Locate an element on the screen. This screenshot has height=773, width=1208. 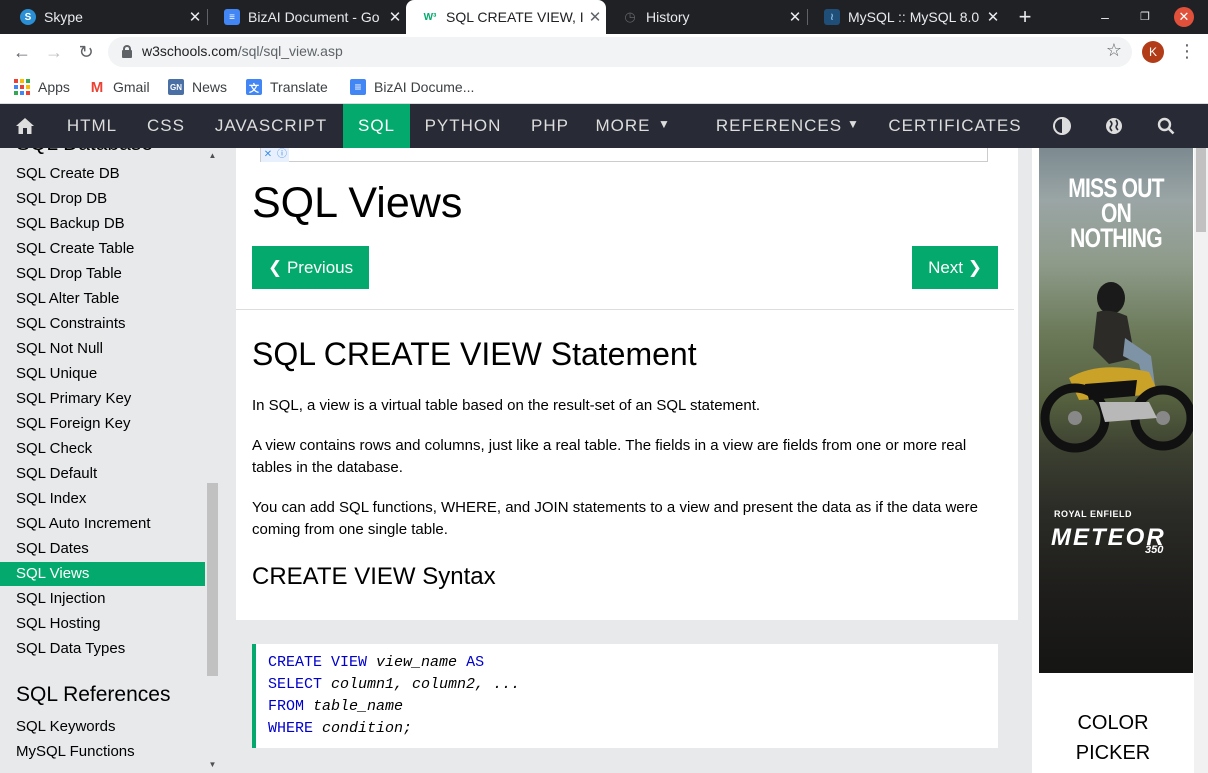
bookmark-gmail: M Gmail is located at coordinates (119, 87).